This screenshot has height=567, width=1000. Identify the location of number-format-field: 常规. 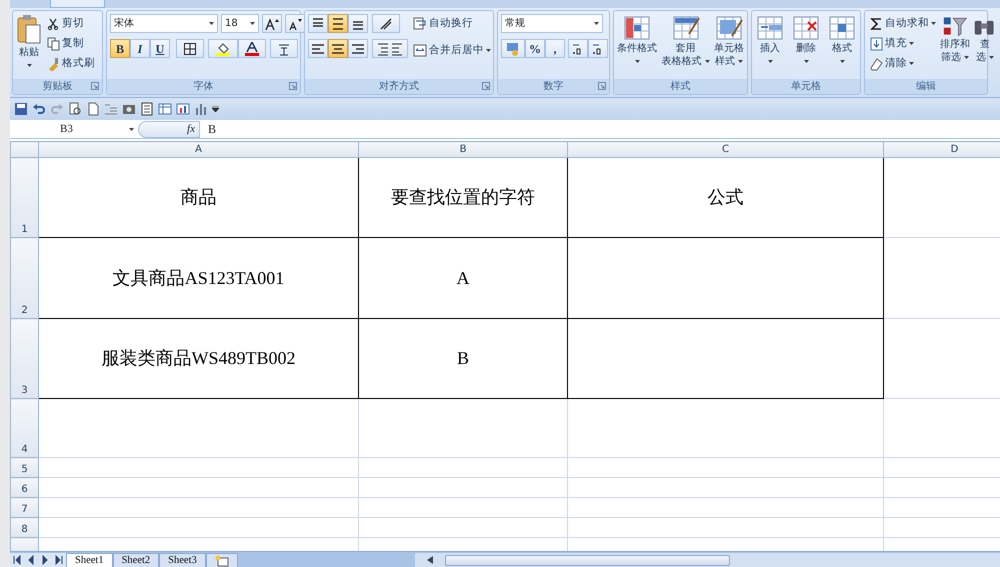
(552, 23).